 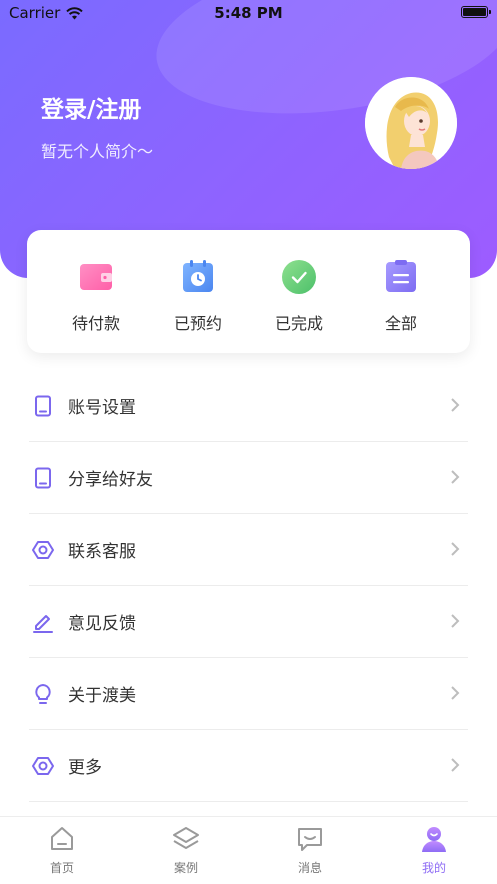 What do you see at coordinates (310, 839) in the screenshot?
I see `message-icon` at bounding box center [310, 839].